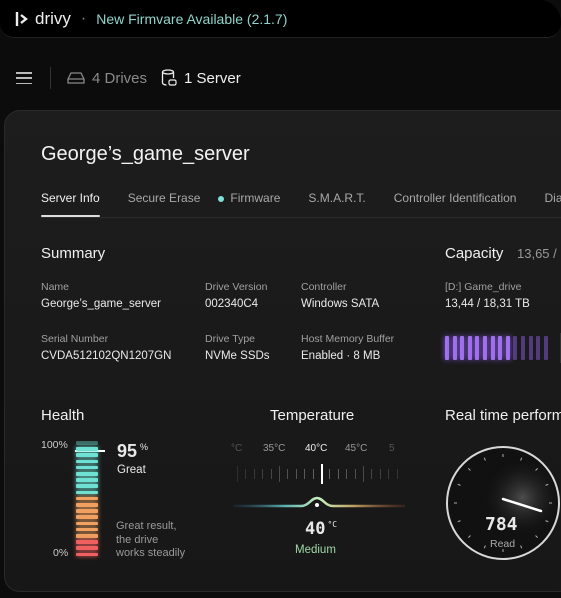 This screenshot has height=598, width=561. Describe the element at coordinates (212, 78) in the screenshot. I see `servers-label: 1 Server` at that location.